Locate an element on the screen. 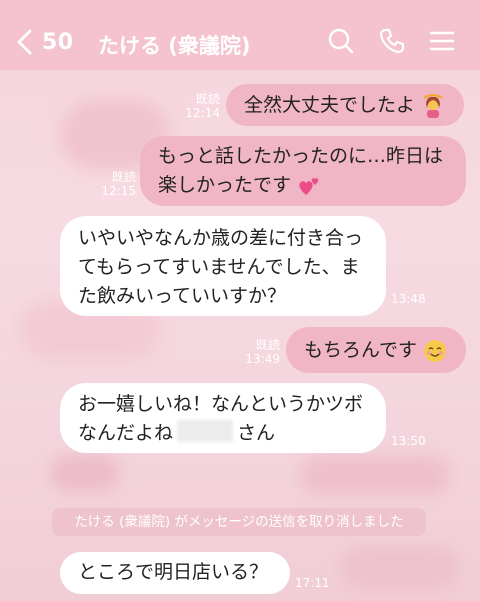  two-hearts-icon is located at coordinates (309, 186).